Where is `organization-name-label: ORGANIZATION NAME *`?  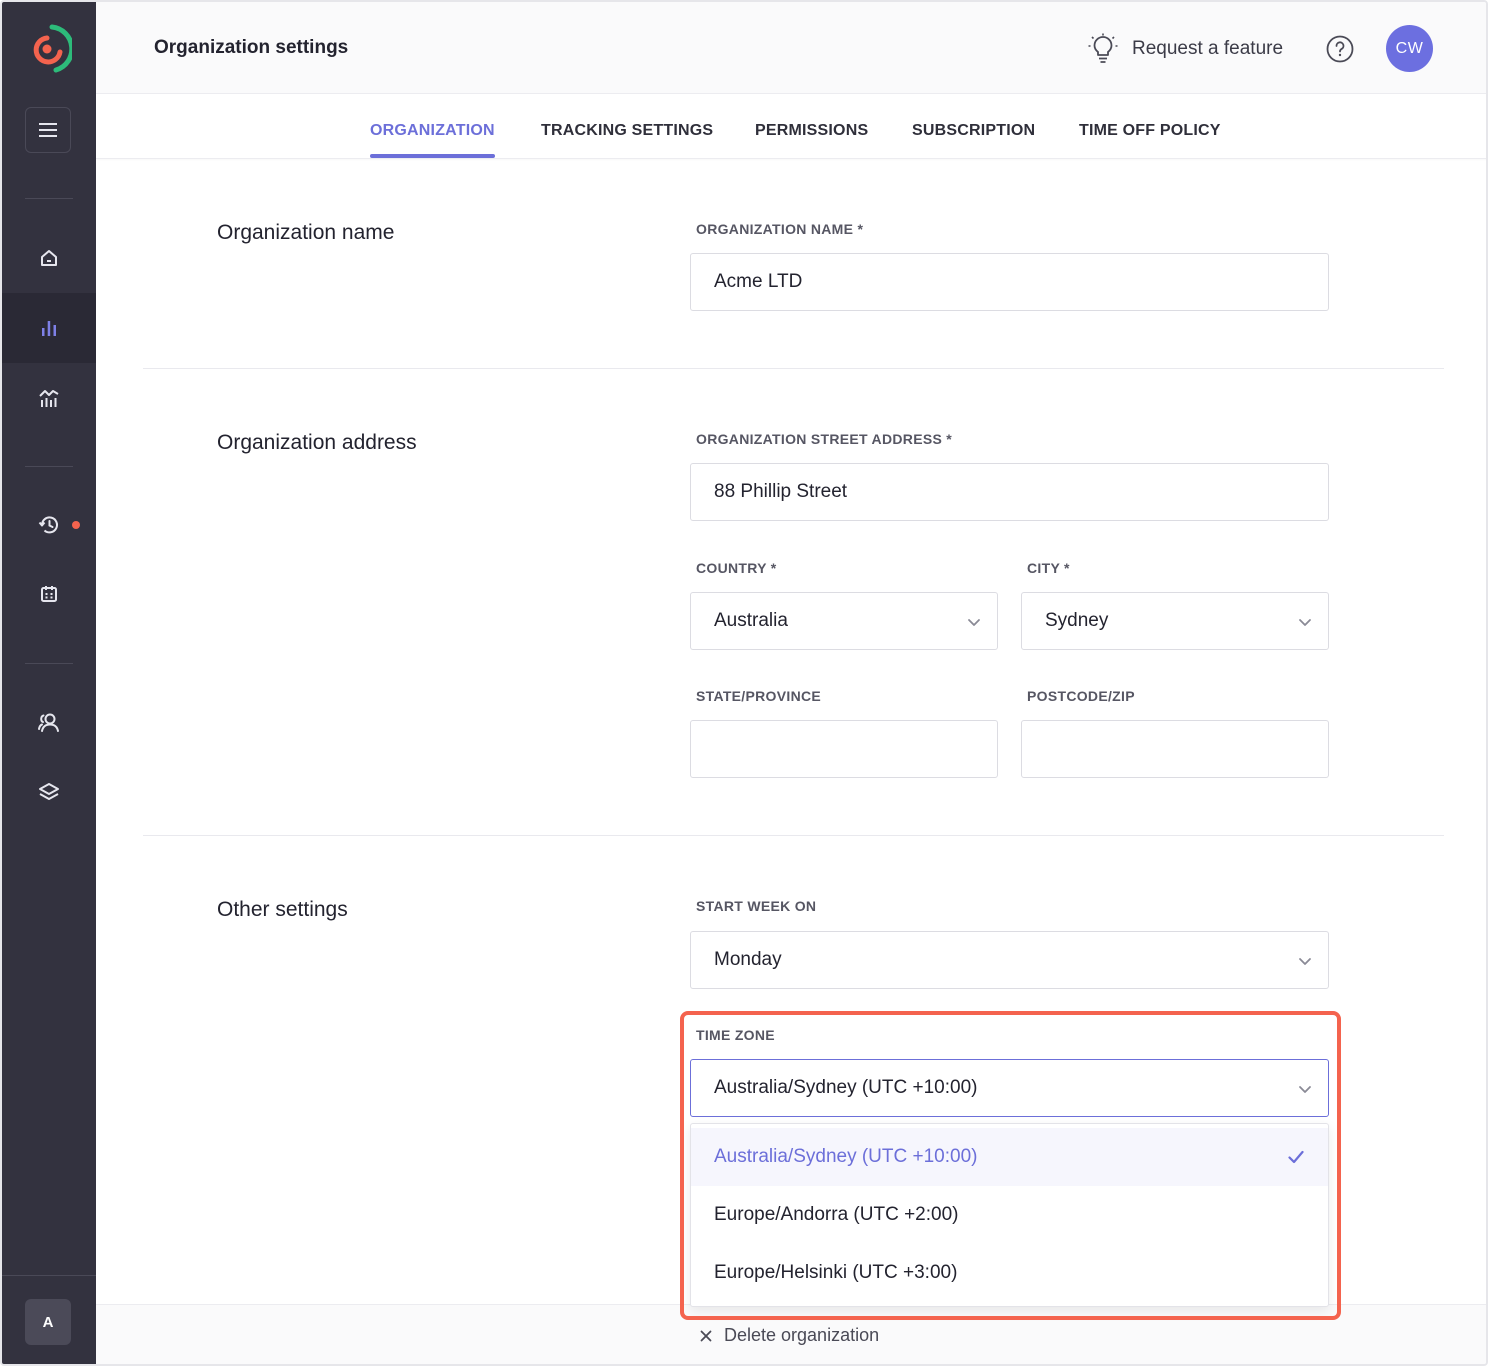
organization-name-label: ORGANIZATION NAME * is located at coordinates (780, 229).